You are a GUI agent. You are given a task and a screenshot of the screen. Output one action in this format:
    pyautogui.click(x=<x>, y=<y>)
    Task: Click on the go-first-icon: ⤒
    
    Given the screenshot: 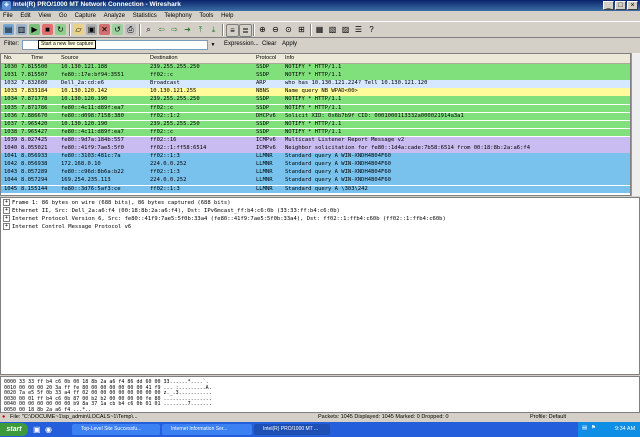 What is the action you would take?
    pyautogui.click(x=200, y=29)
    